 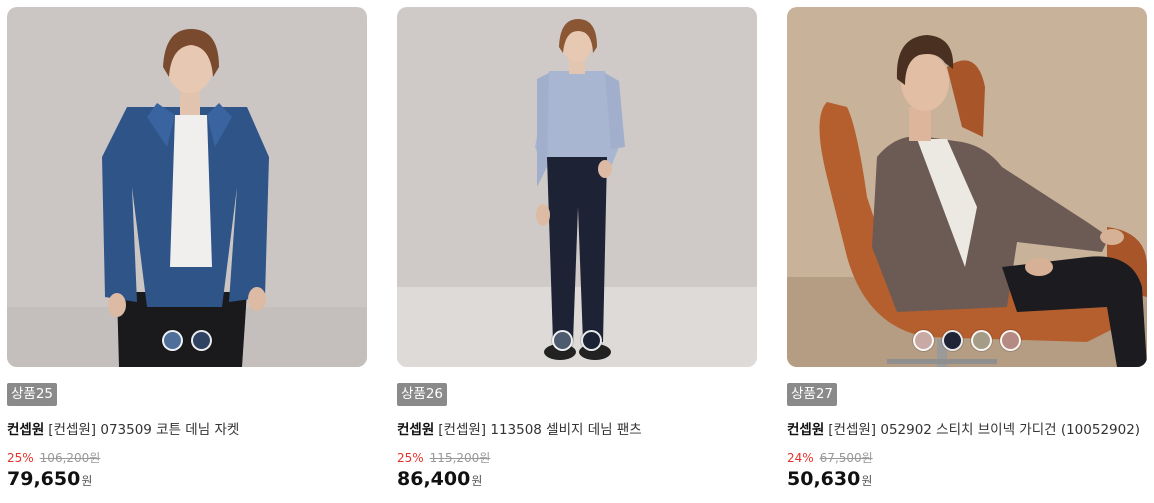 I want to click on product-name: [컨셉원] 113508 셀비지 데님 팬츠, so click(x=540, y=430).